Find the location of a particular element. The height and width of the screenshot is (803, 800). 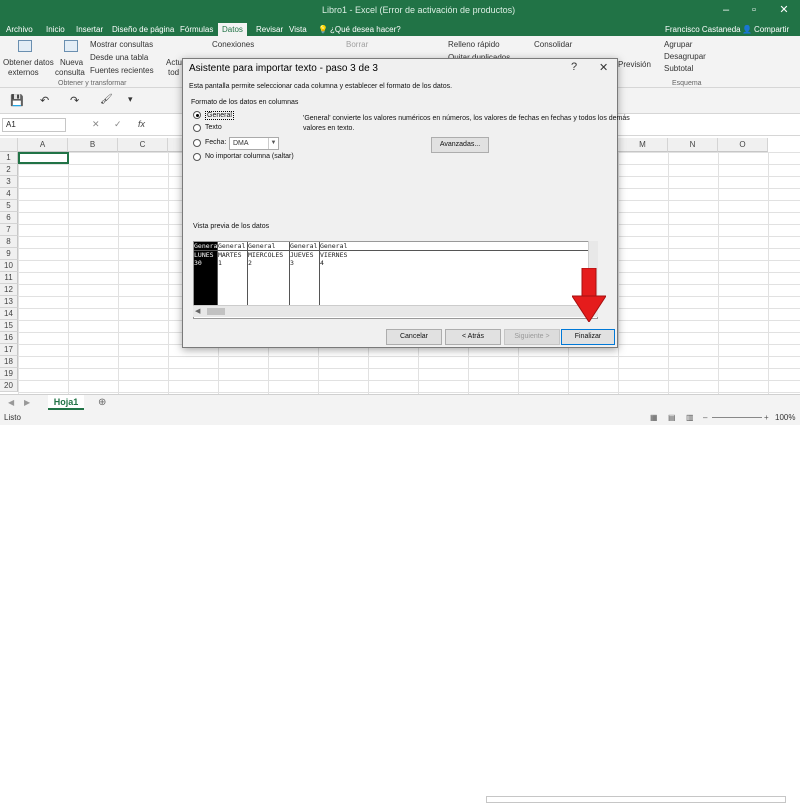

tab-archivo: Archivo is located at coordinates (19, 29).